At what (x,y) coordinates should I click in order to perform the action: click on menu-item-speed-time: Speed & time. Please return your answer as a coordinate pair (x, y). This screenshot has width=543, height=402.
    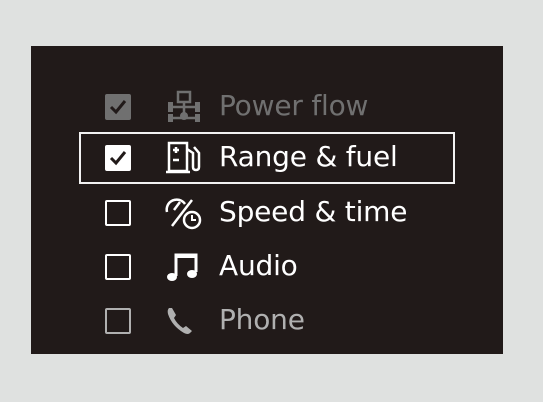
    Looking at the image, I should click on (267, 213).